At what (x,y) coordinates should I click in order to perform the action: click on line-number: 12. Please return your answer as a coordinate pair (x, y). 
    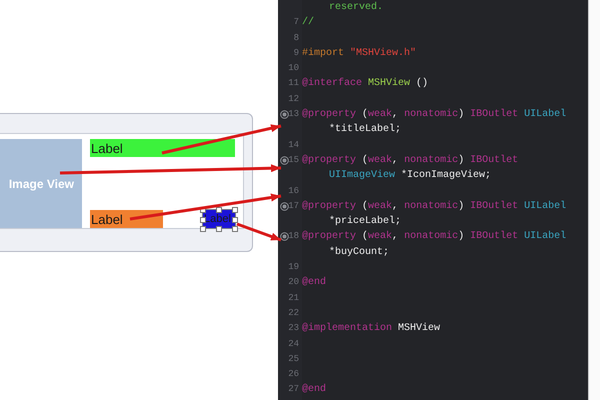
    Looking at the image, I should click on (293, 99).